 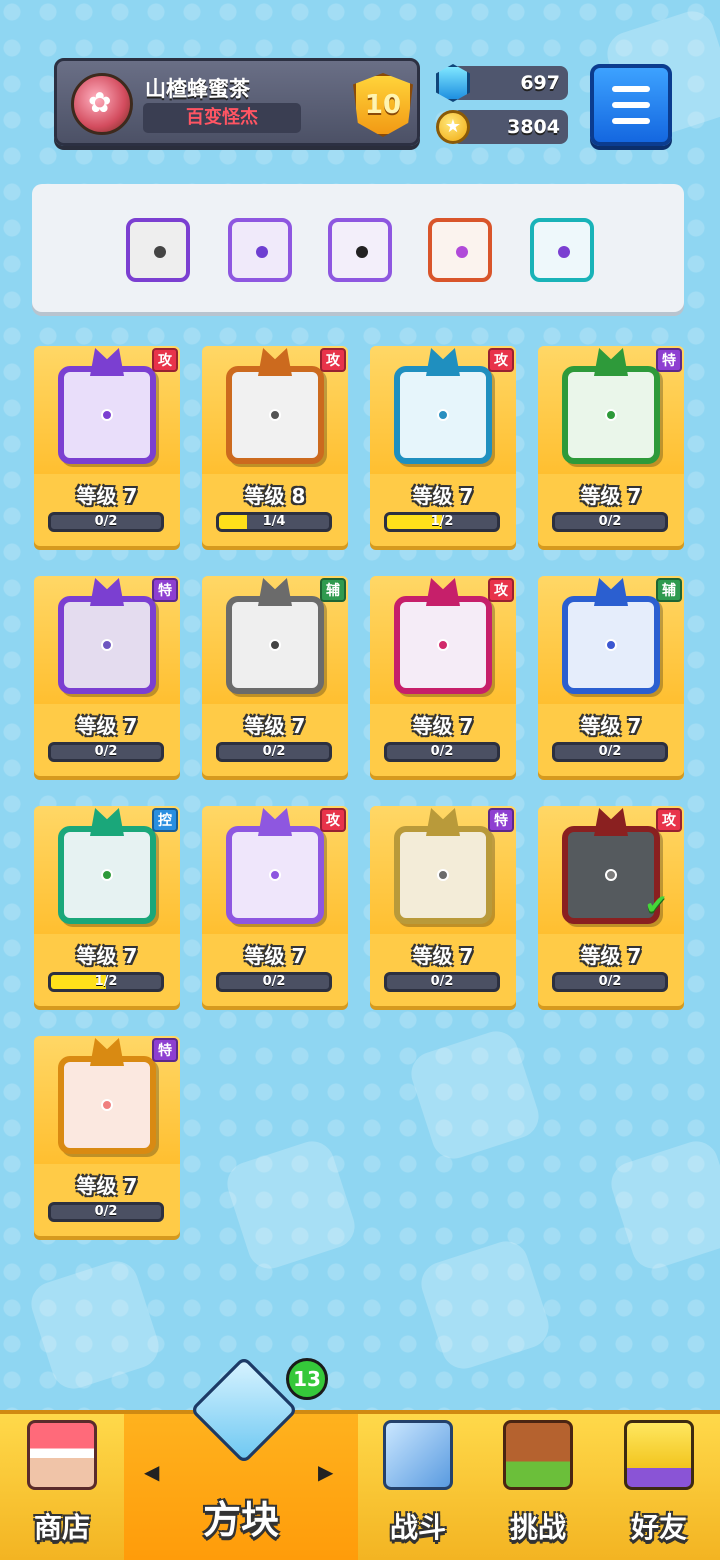 I want to click on nav-battle-label: 战斗, so click(x=417, y=1527).